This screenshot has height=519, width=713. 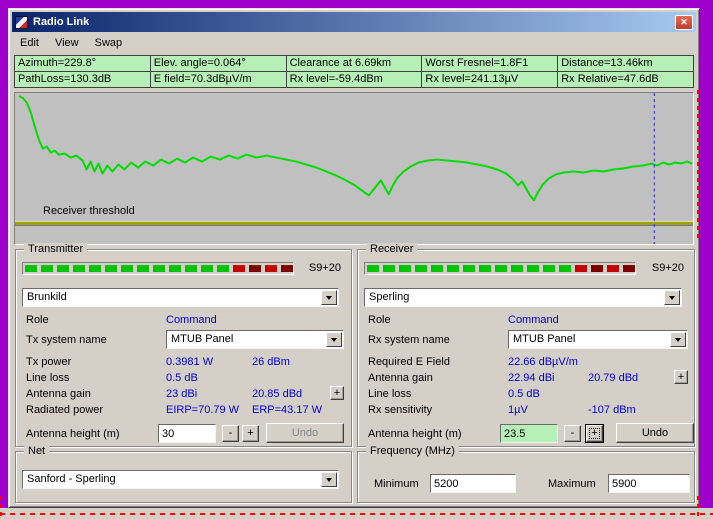 What do you see at coordinates (29, 43) in the screenshot?
I see `menu-edit: Edit` at bounding box center [29, 43].